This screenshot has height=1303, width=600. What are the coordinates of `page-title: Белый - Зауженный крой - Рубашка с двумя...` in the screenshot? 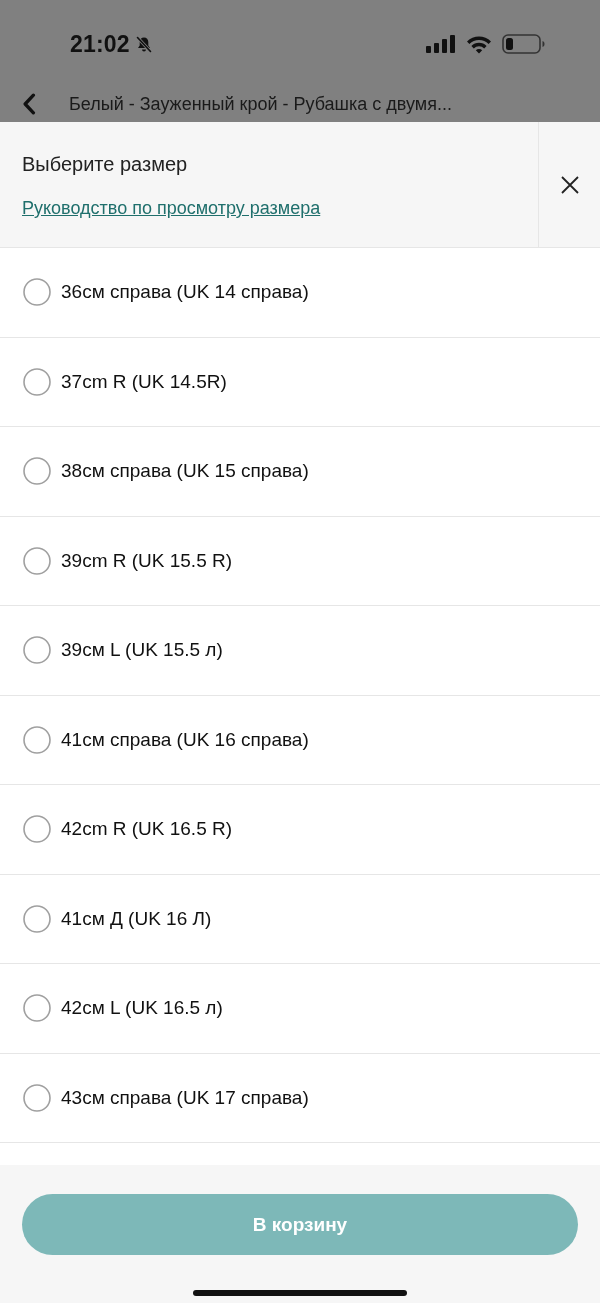 It's located at (260, 104).